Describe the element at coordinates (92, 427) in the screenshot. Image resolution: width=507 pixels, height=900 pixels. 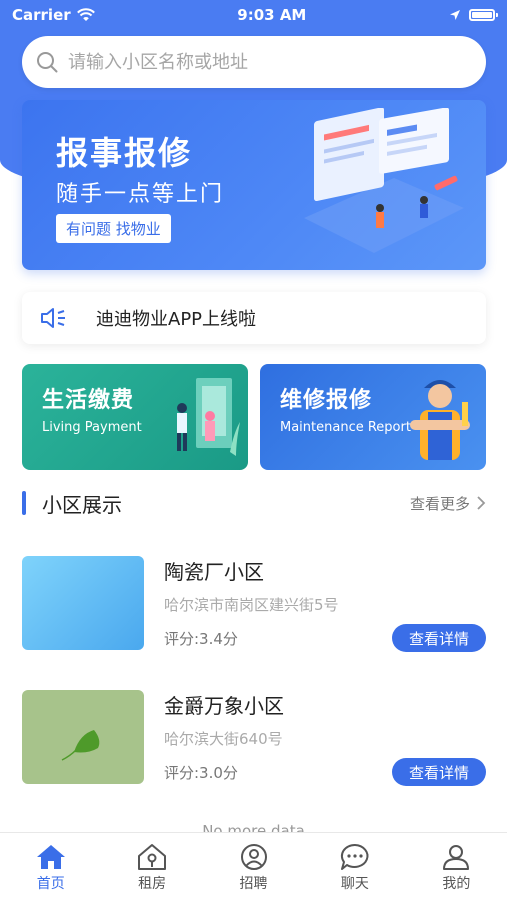
I see `living-payment-subtitle: Living Payment` at that location.